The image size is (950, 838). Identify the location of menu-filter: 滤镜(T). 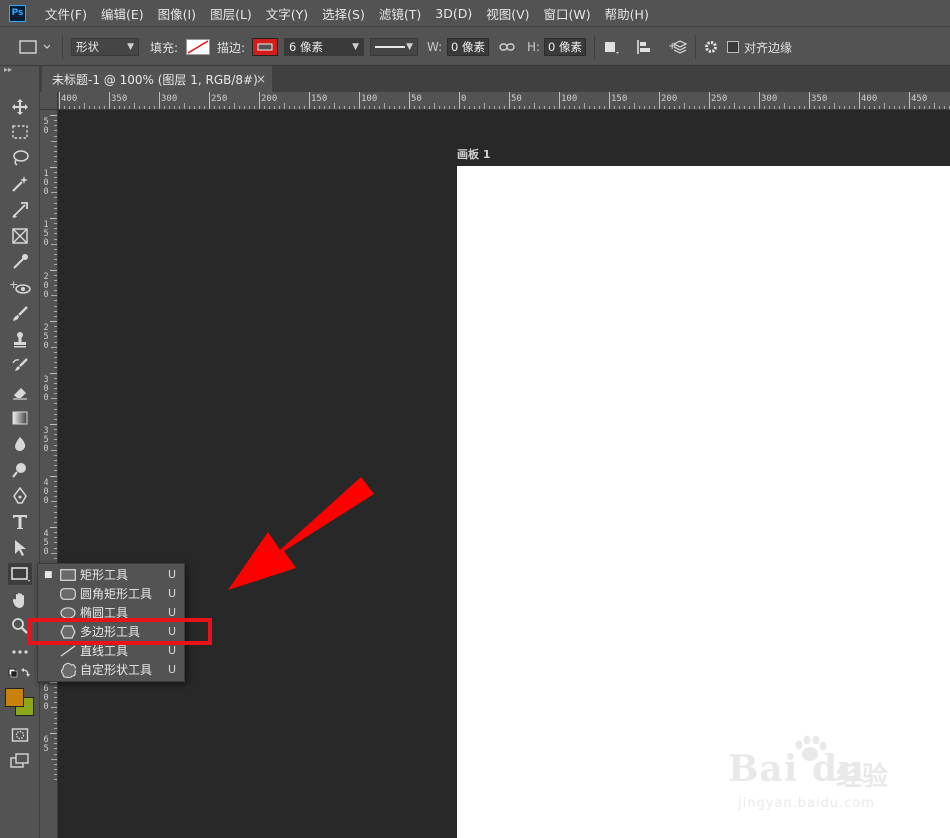
(400, 13).